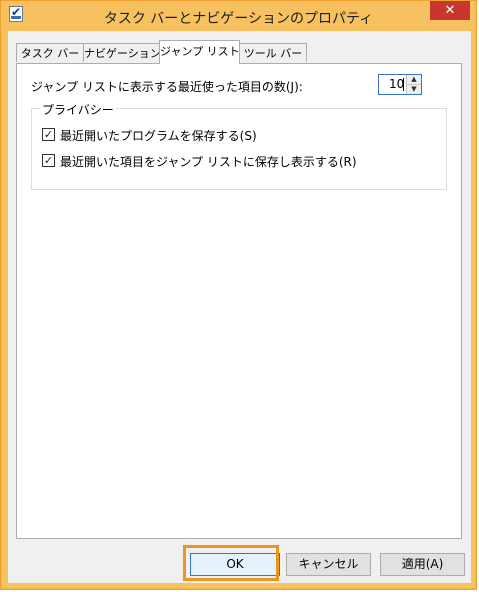 The image size is (479, 592). I want to click on save-recent-items-checkbox: ✓, so click(48, 160).